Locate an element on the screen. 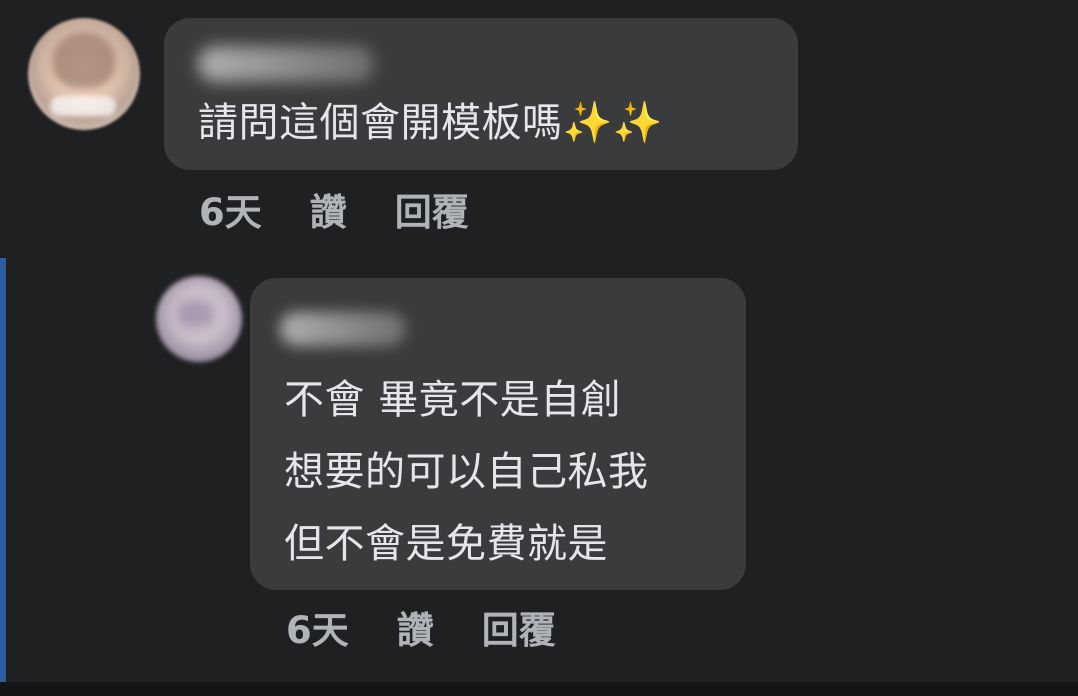 The image size is (1078, 696). reply-author-name is located at coordinates (343, 329).